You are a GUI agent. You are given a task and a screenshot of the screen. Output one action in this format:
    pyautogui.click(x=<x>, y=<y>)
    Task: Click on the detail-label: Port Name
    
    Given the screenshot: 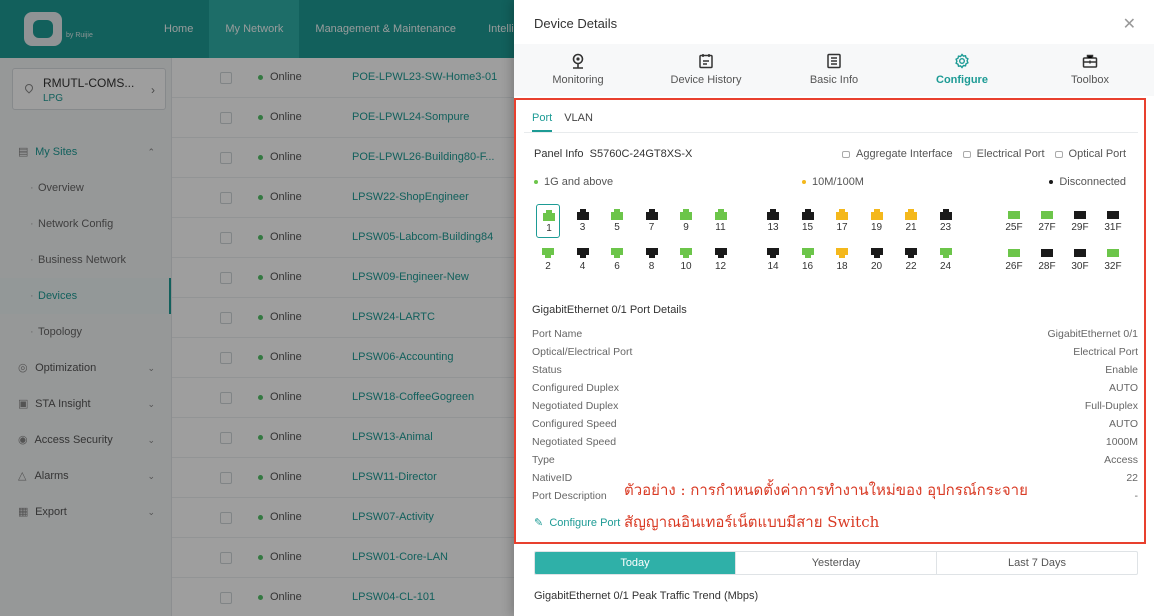 What is the action you would take?
    pyautogui.click(x=557, y=334)
    